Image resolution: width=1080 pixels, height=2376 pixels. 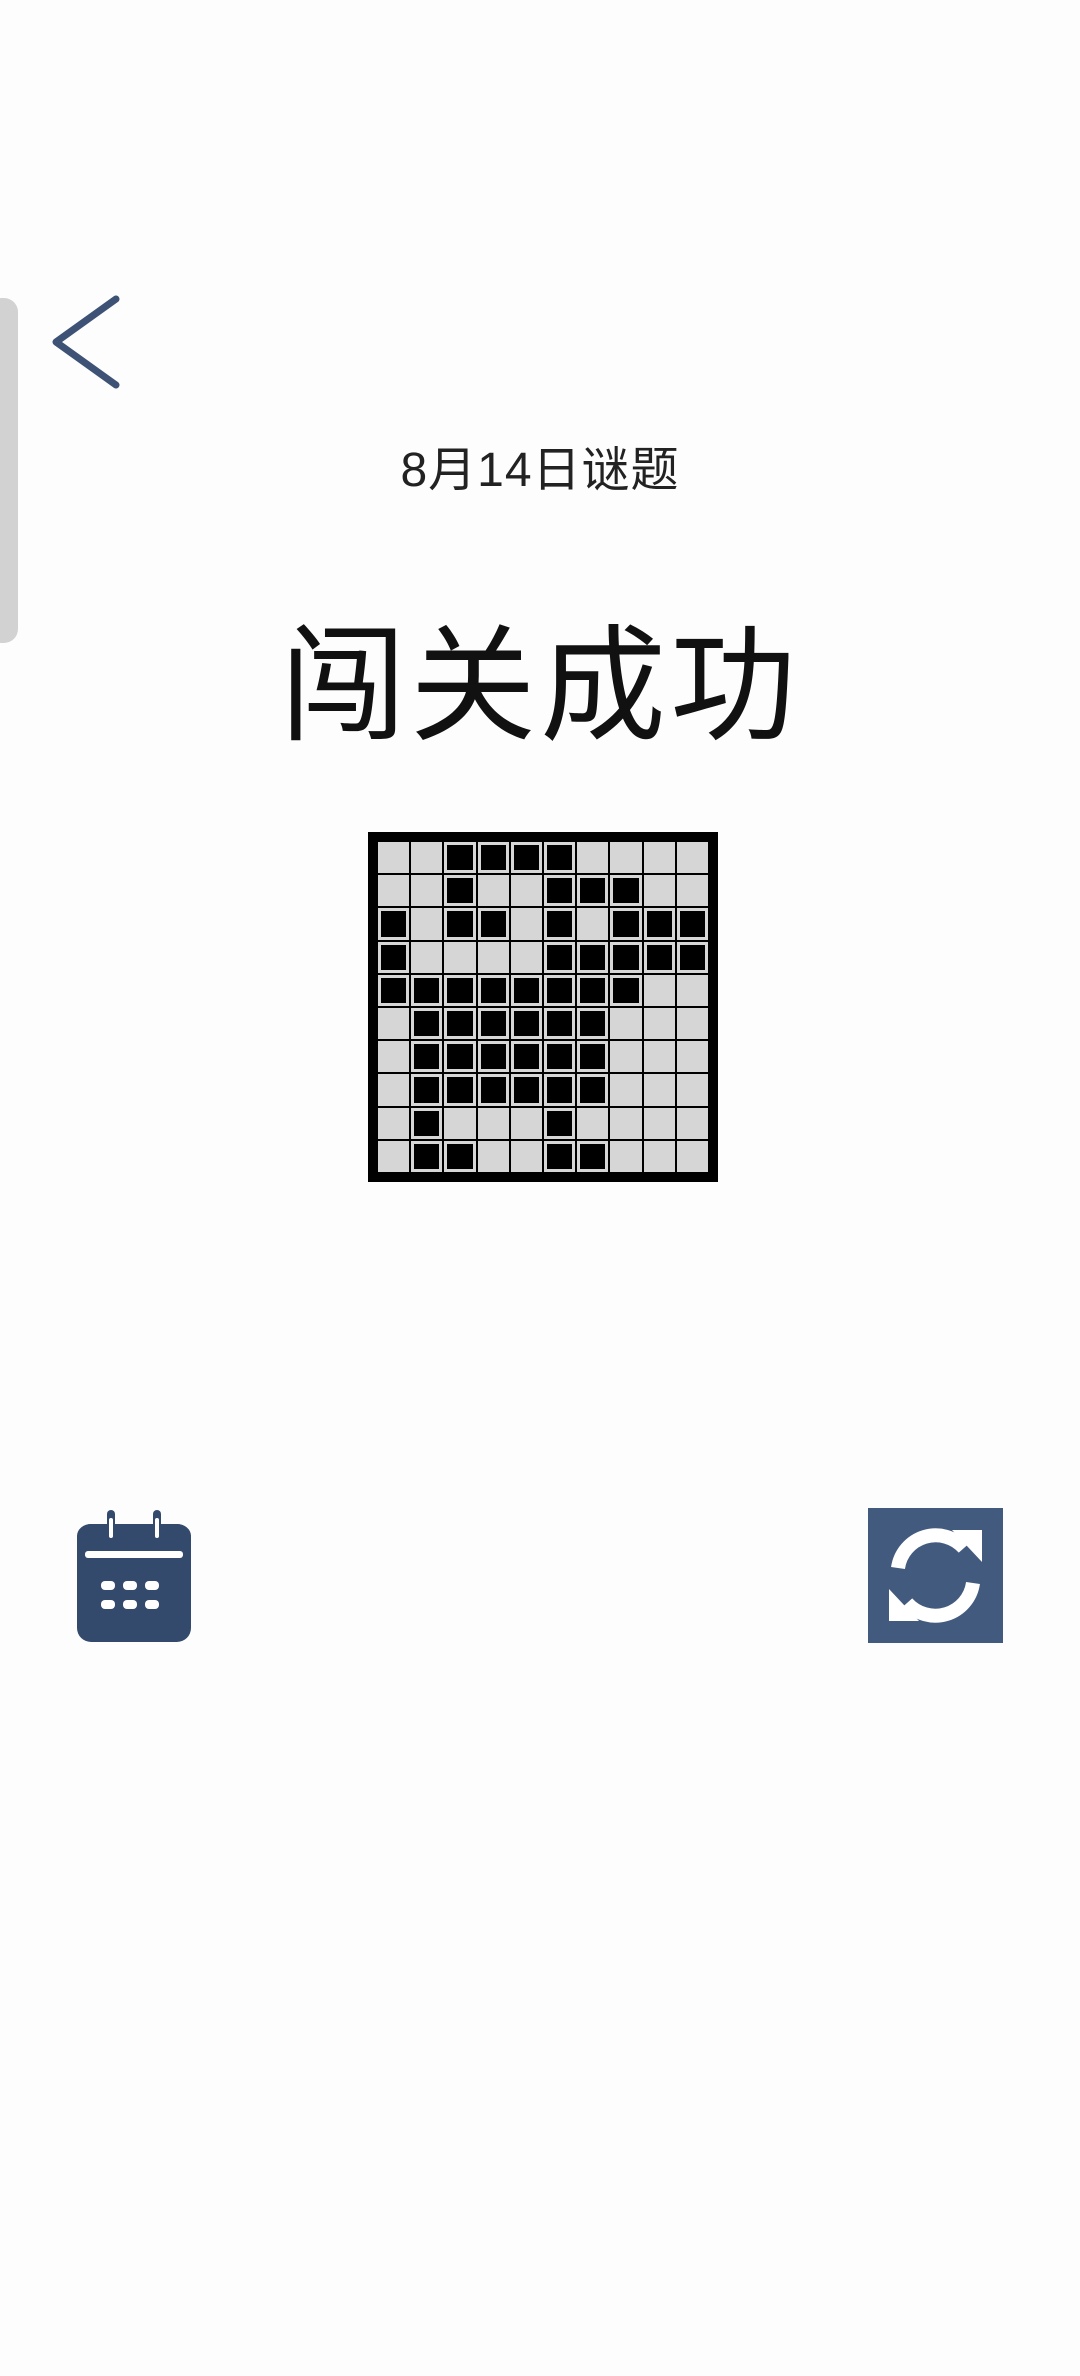 I want to click on puzzle-board, so click(x=543, y=1007).